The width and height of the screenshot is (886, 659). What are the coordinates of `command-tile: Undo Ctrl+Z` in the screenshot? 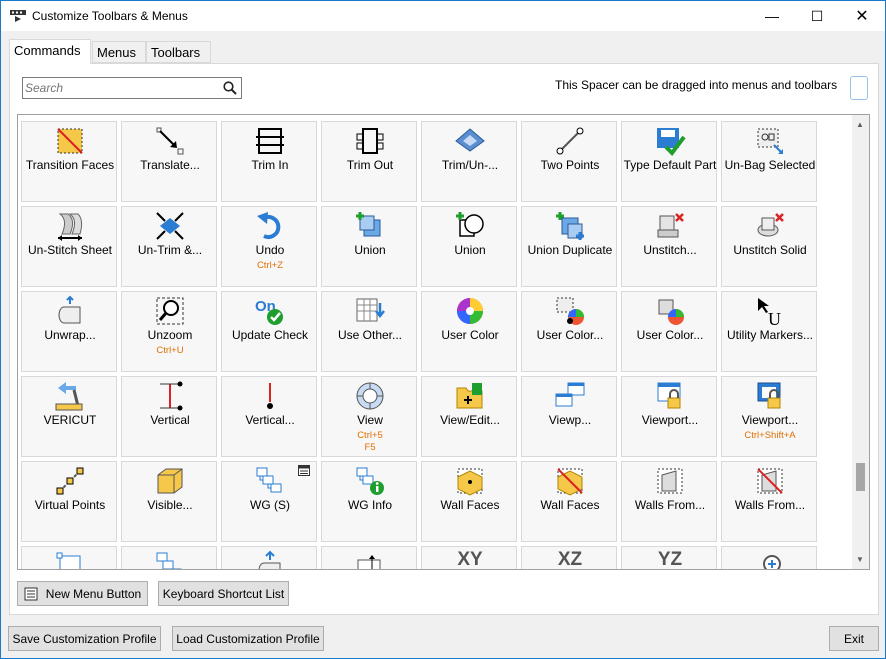 It's located at (269, 246).